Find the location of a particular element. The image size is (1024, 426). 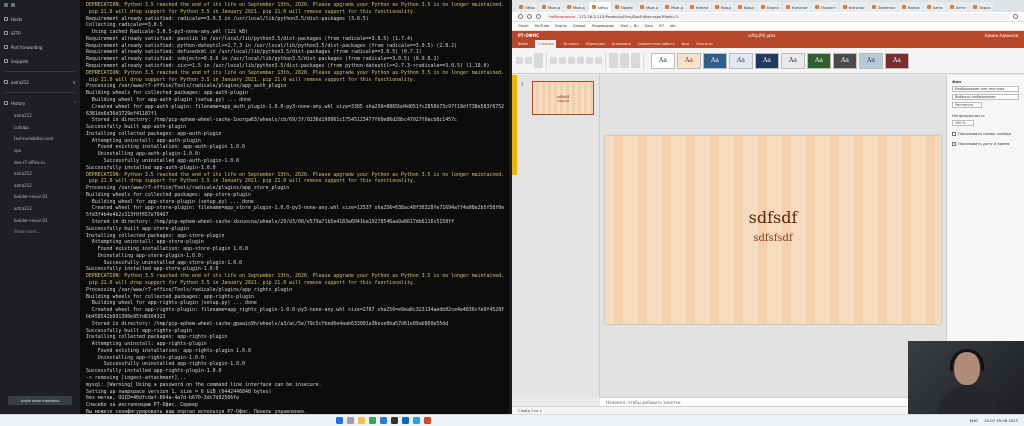

sidebar-history: History ˄ is located at coordinates (40, 103).